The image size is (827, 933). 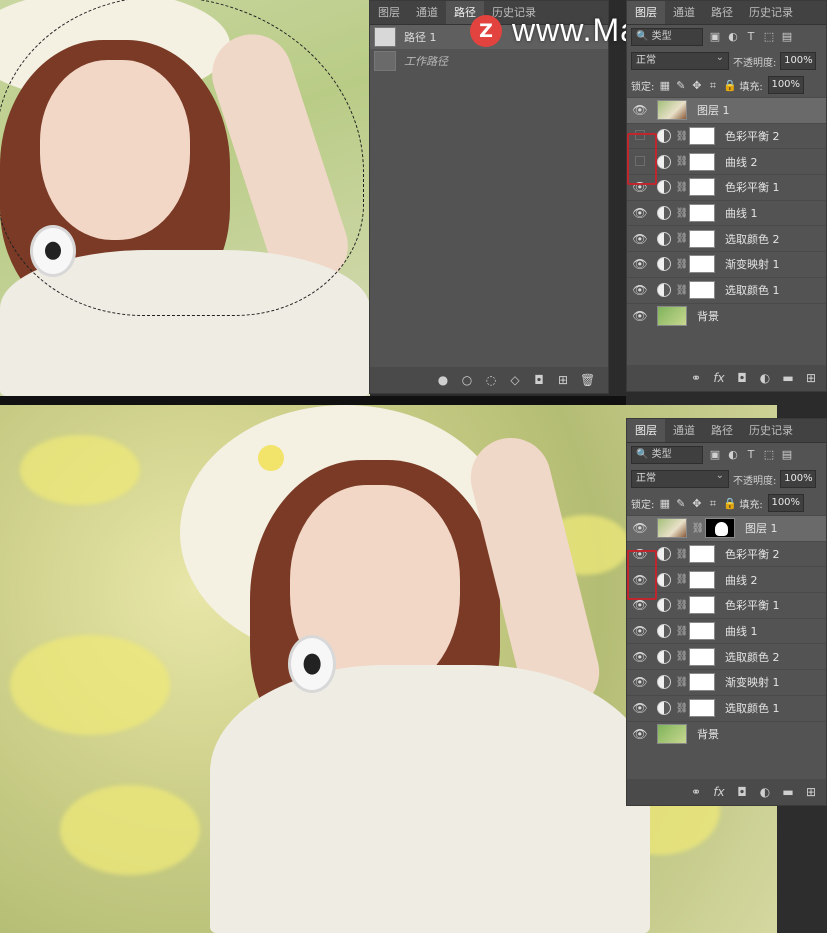 I want to click on type-filter-icon: T, so click(x=751, y=37).